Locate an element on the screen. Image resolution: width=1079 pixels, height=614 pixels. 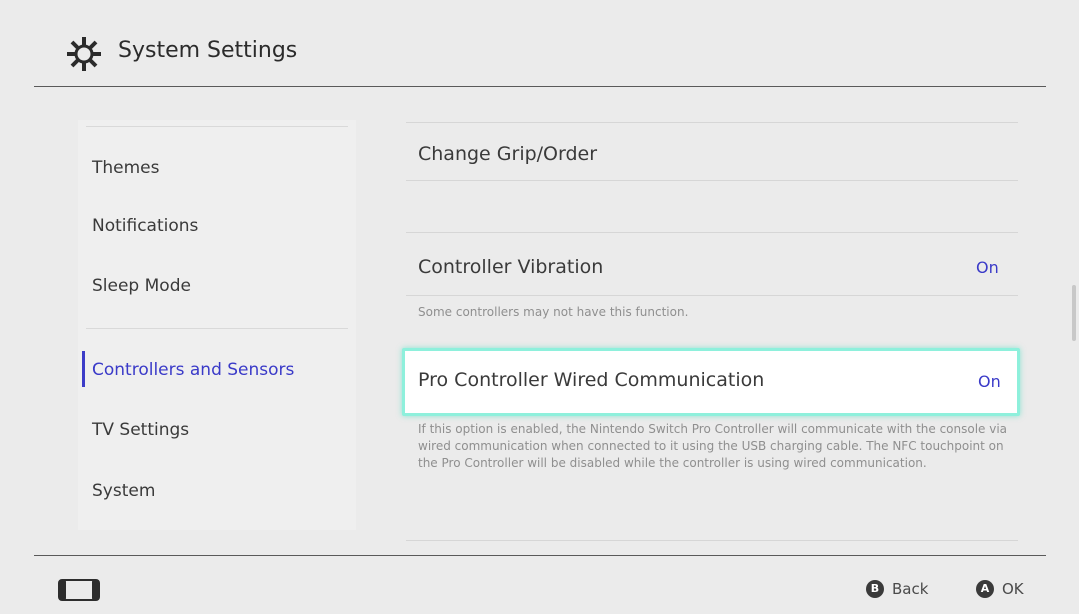
page-title: System Settings is located at coordinates (208, 50).